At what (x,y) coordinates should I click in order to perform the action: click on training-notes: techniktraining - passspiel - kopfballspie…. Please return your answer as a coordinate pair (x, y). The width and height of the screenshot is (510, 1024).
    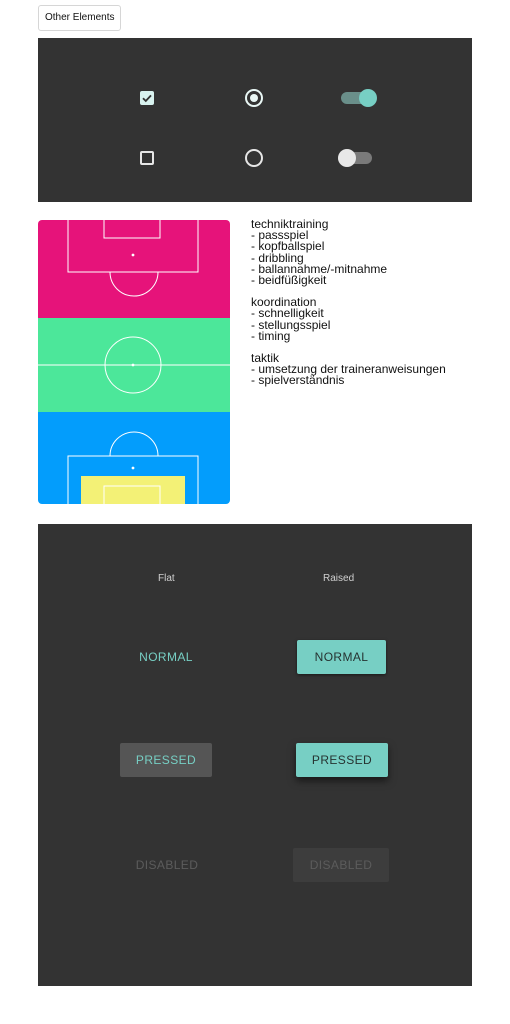
    Looking at the image, I should click on (348, 308).